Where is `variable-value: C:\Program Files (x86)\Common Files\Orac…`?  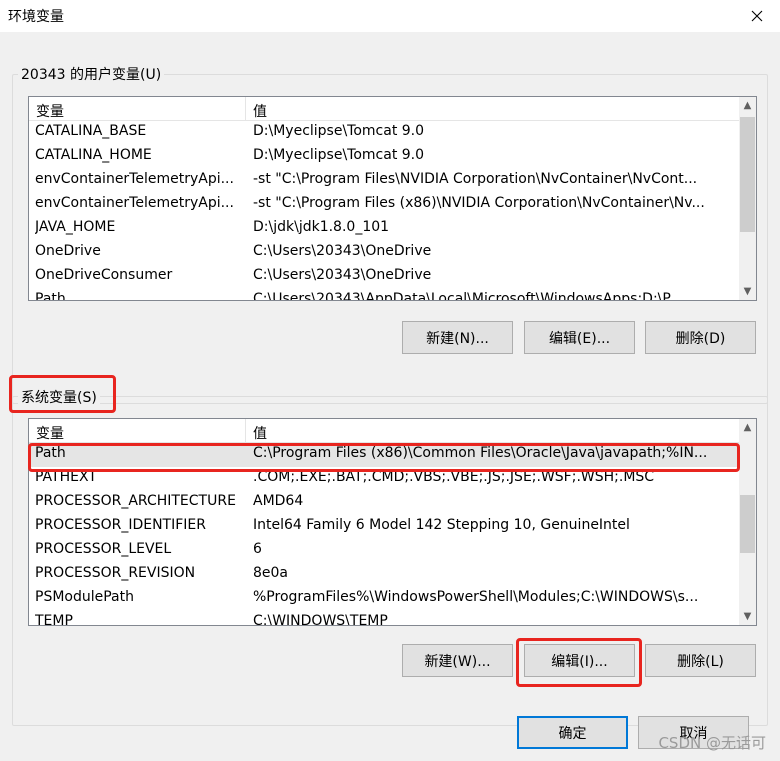
variable-value: C:\Program Files (x86)\Common Files\Orac… is located at coordinates (480, 453).